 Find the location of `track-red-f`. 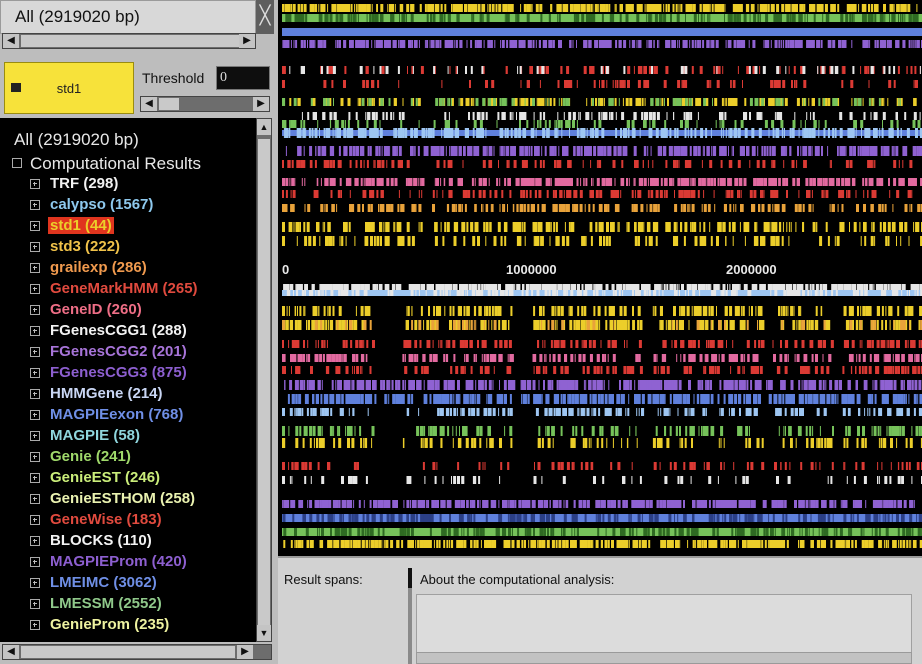

track-red-f is located at coordinates (602, 370).